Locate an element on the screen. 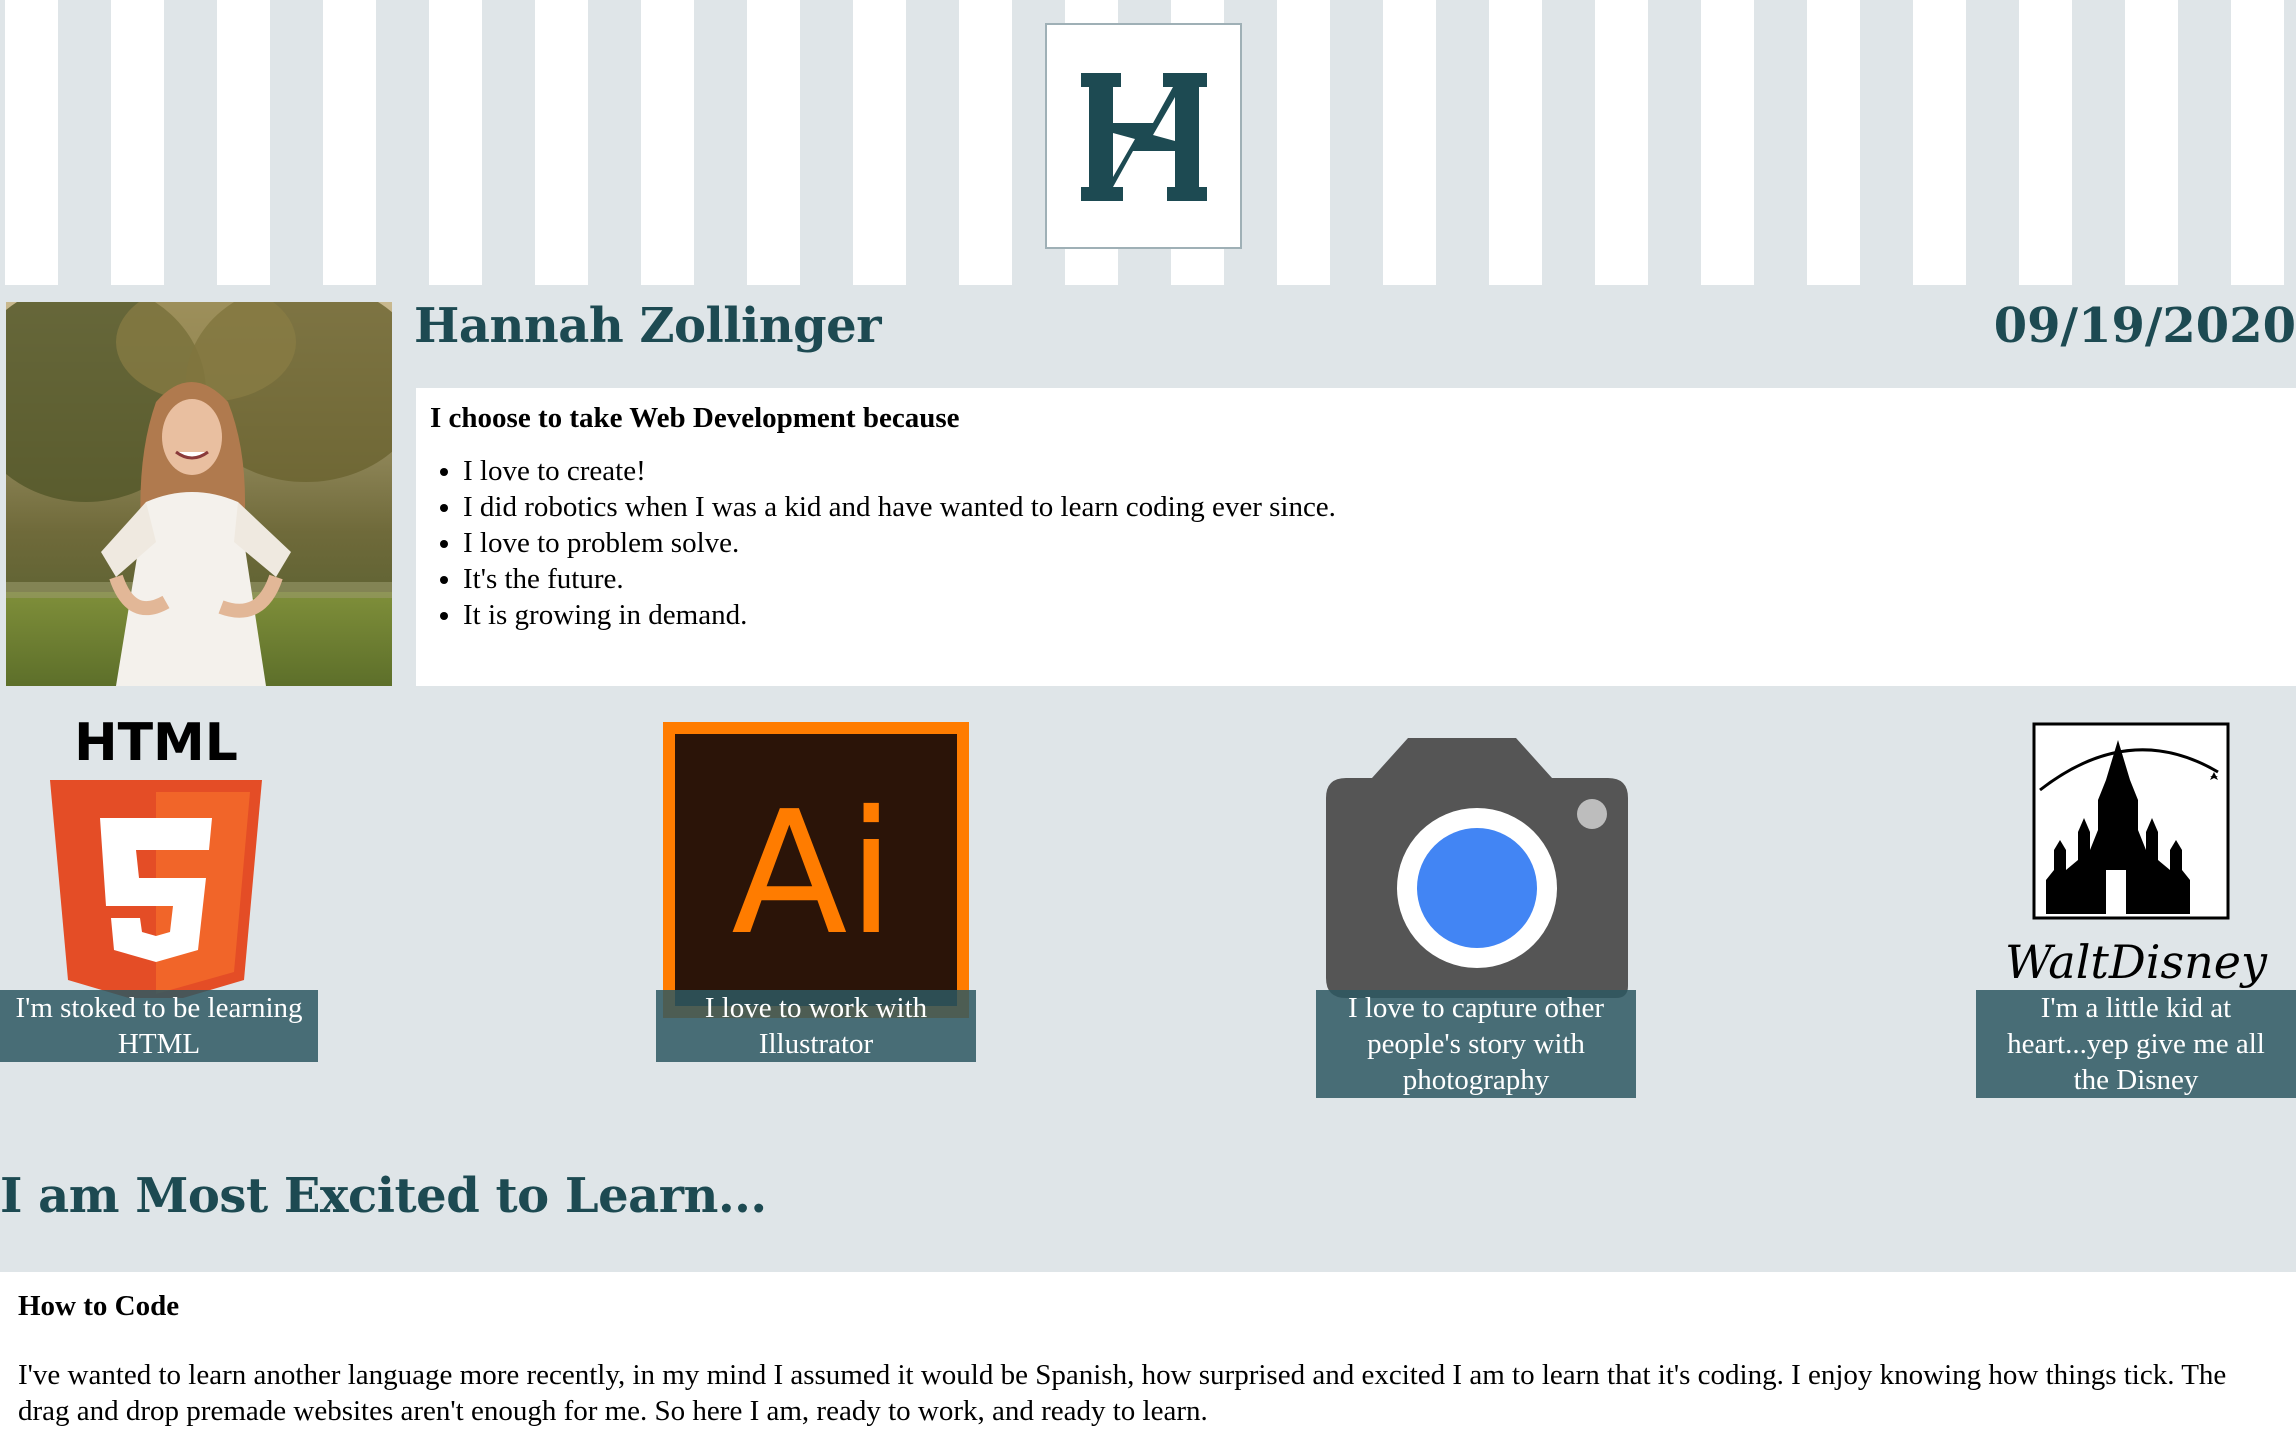  student-name: Hannah Zollinger is located at coordinates (648, 326).